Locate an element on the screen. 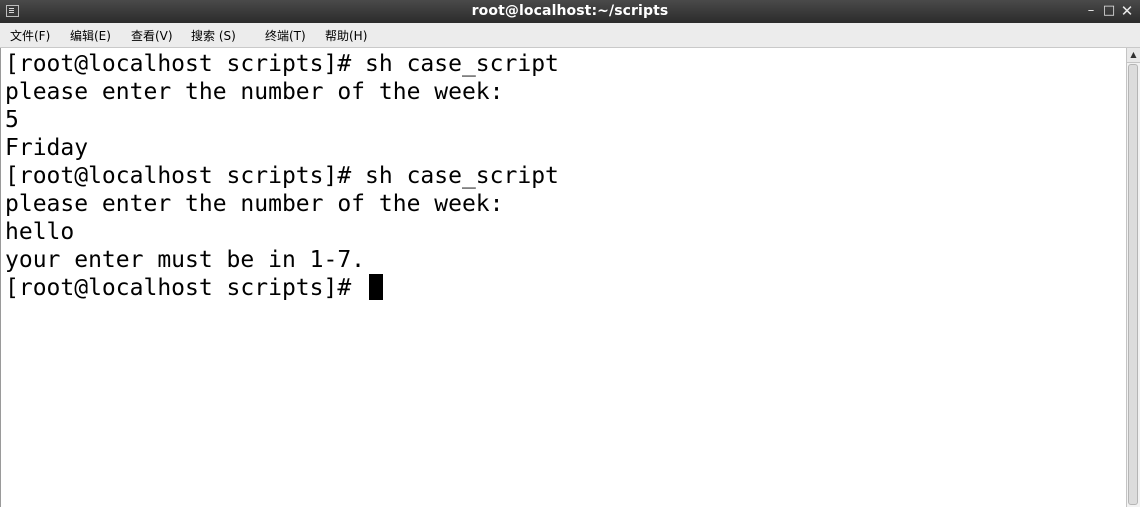 This screenshot has width=1140, height=507. close-button: ✕ is located at coordinates (1127, 11).